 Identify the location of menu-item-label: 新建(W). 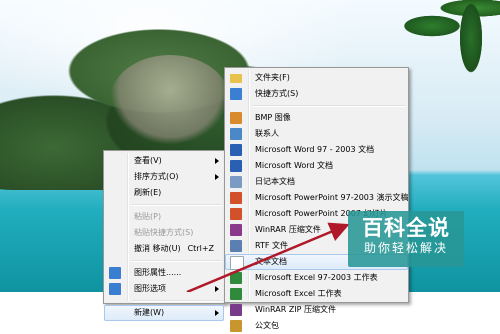
(149, 312).